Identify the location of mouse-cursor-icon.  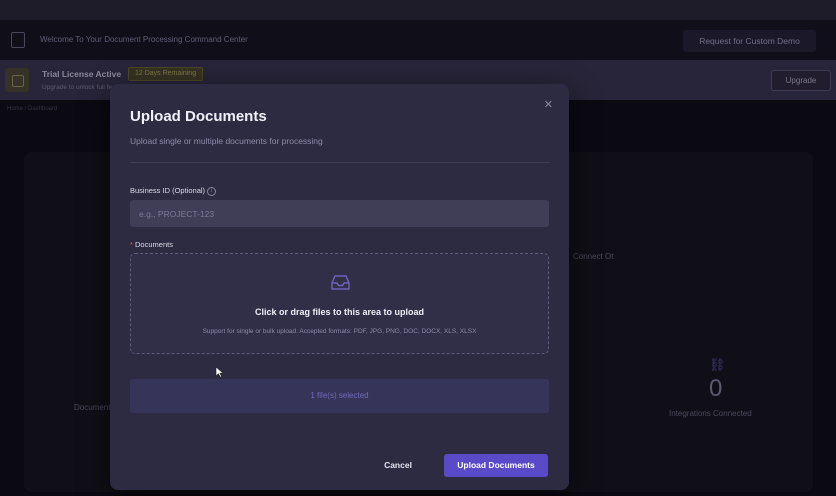
(219, 372).